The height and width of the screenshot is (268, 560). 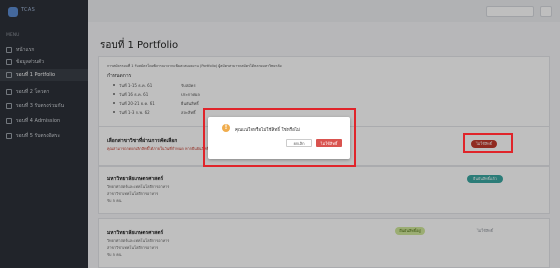 I want to click on warning-icon: !, so click(x=226, y=128).